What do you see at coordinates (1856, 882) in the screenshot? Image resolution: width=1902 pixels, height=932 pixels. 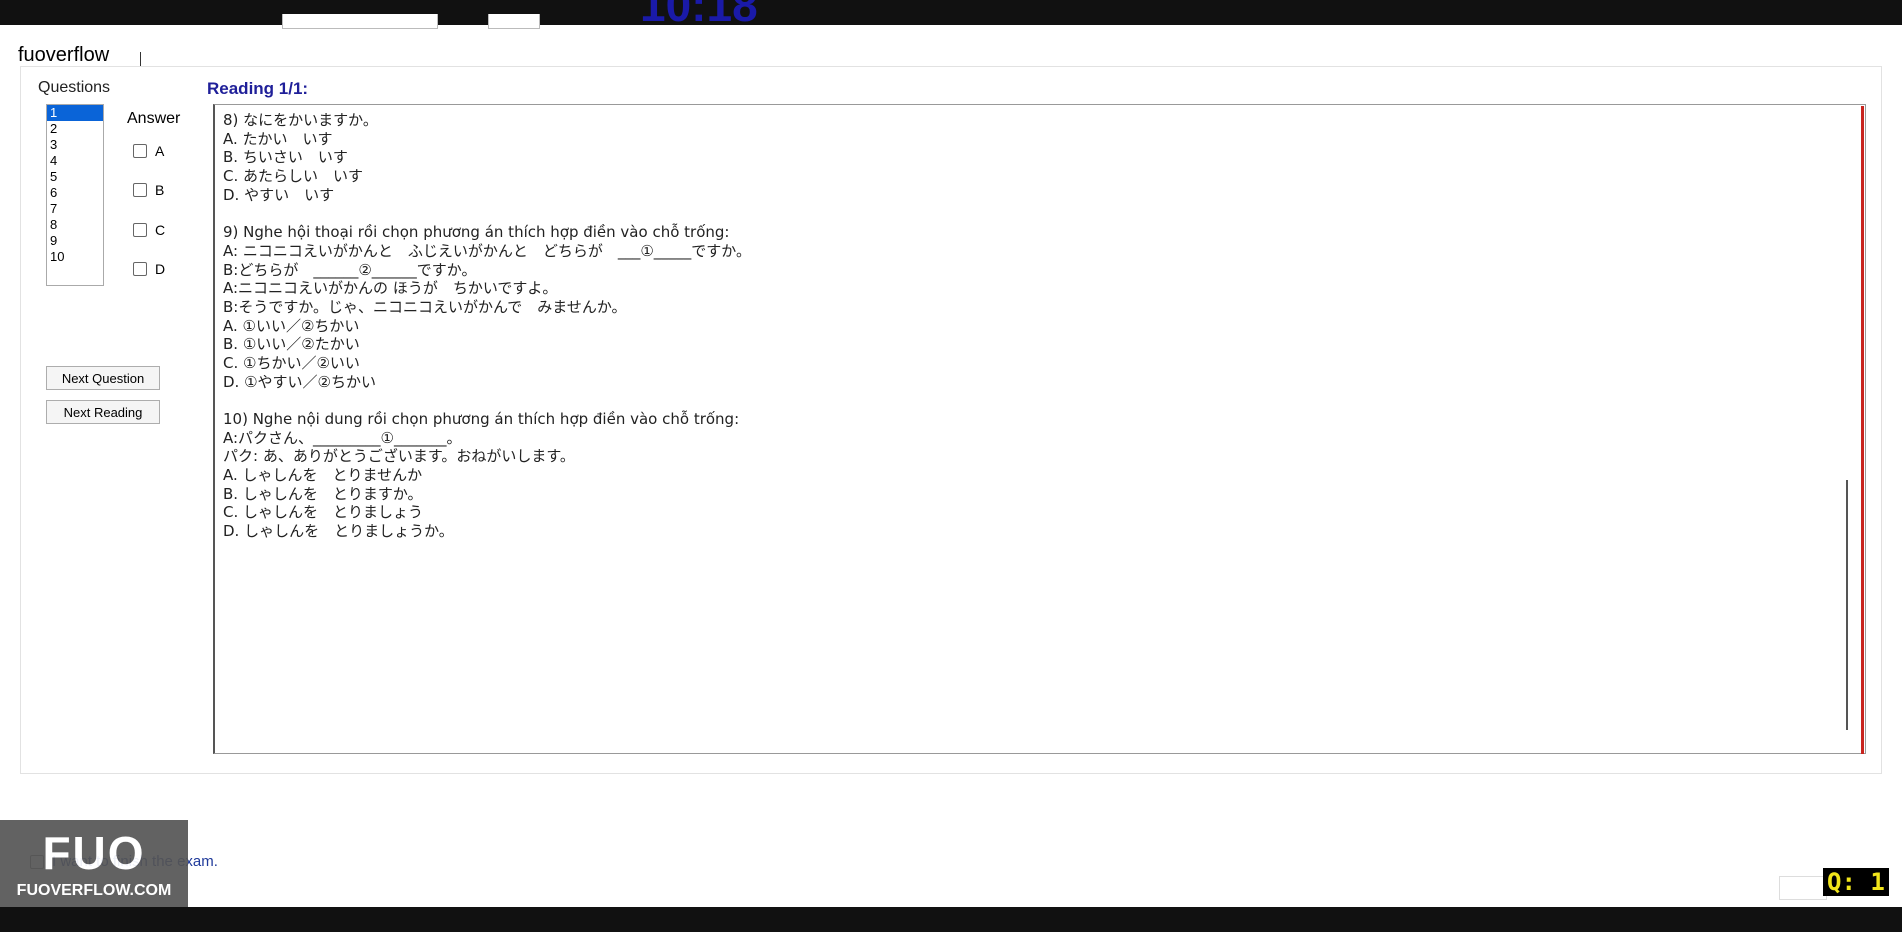 I see `question-counter: Q: 1` at bounding box center [1856, 882].